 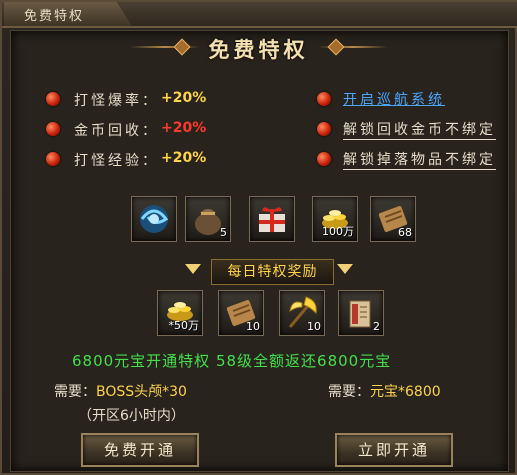 What do you see at coordinates (338, 231) in the screenshot?
I see `item-count: 100万` at bounding box center [338, 231].